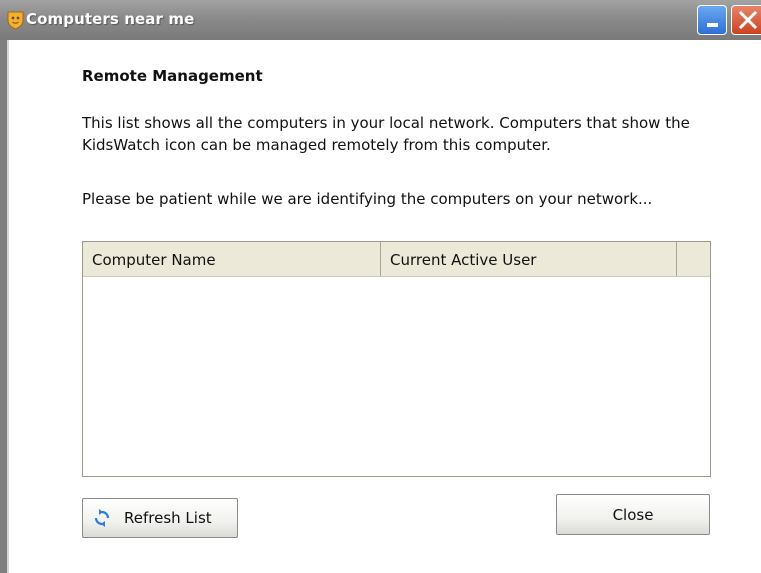 Image resolution: width=761 pixels, height=573 pixels. What do you see at coordinates (633, 514) in the screenshot?
I see `close-button: Close` at bounding box center [633, 514].